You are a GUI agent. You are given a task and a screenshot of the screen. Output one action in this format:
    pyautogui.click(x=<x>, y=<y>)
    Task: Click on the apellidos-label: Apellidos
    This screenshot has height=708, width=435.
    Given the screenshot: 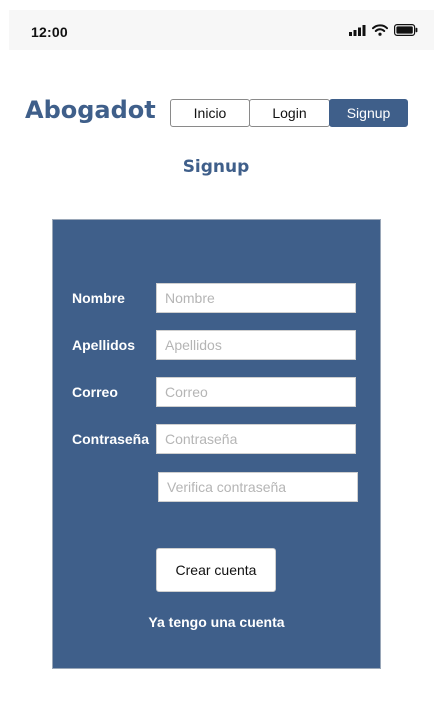 What is the action you would take?
    pyautogui.click(x=104, y=345)
    